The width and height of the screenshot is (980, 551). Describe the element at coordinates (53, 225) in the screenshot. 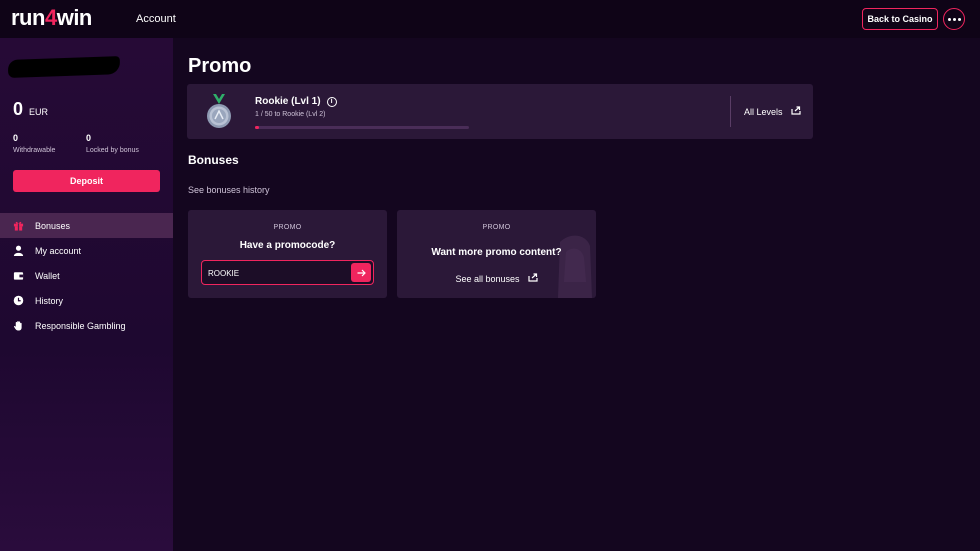

I see `sidebar-item-label: Bonuses` at that location.